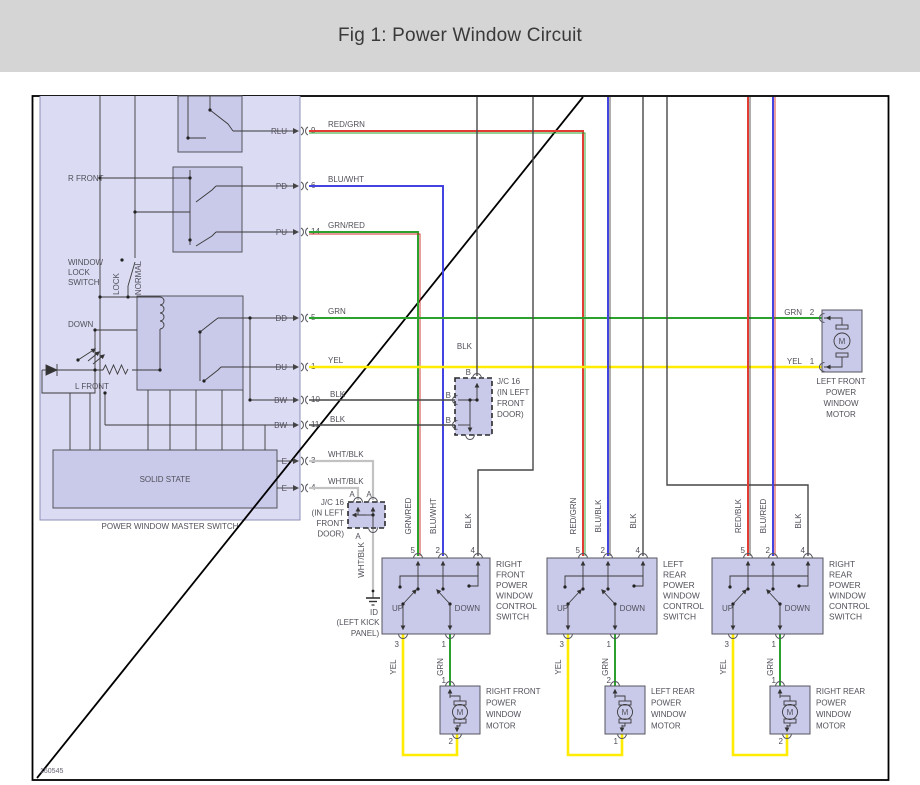 The image size is (920, 785). What do you see at coordinates (438, 550) in the screenshot?
I see `rf-pin2: 2` at bounding box center [438, 550].